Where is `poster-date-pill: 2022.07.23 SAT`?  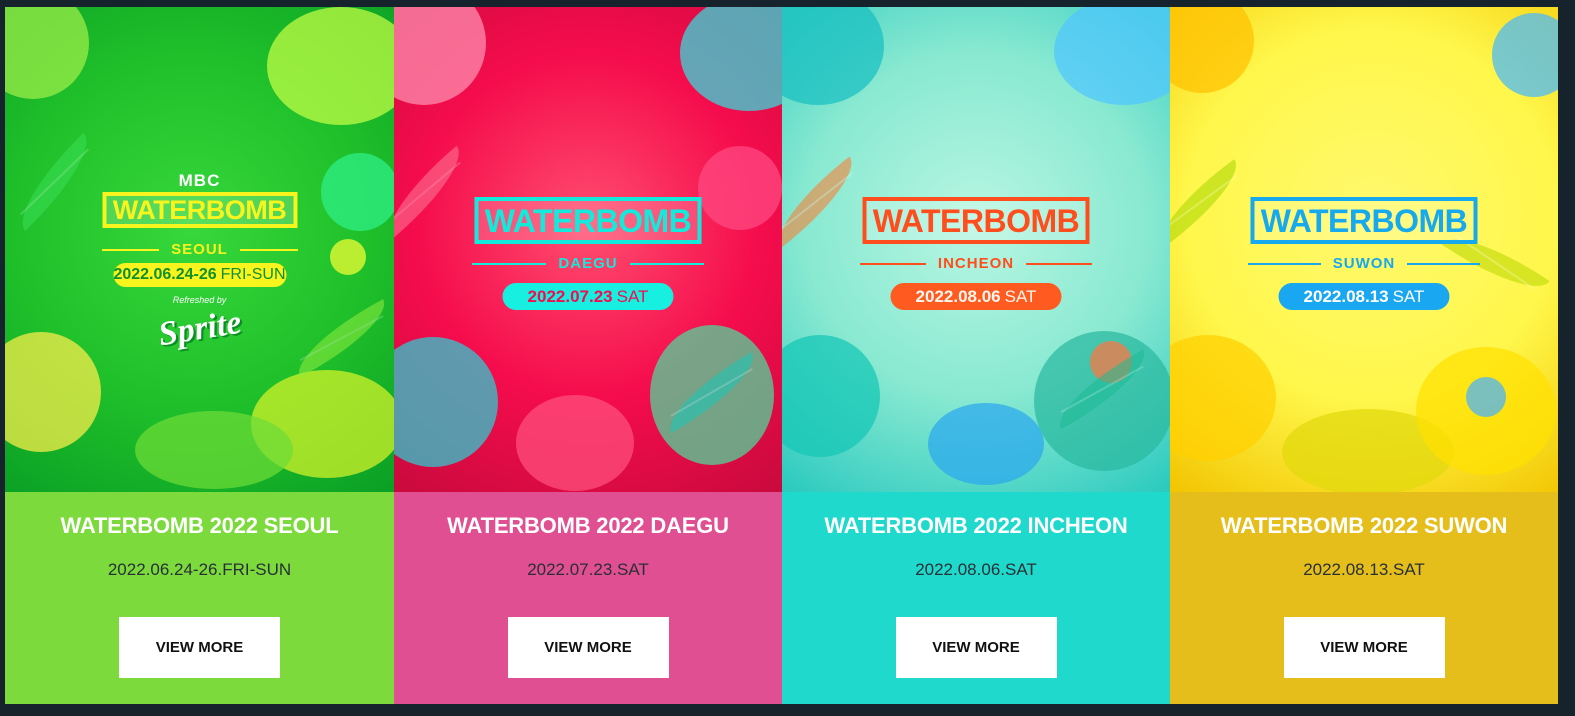 poster-date-pill: 2022.07.23 SAT is located at coordinates (588, 296).